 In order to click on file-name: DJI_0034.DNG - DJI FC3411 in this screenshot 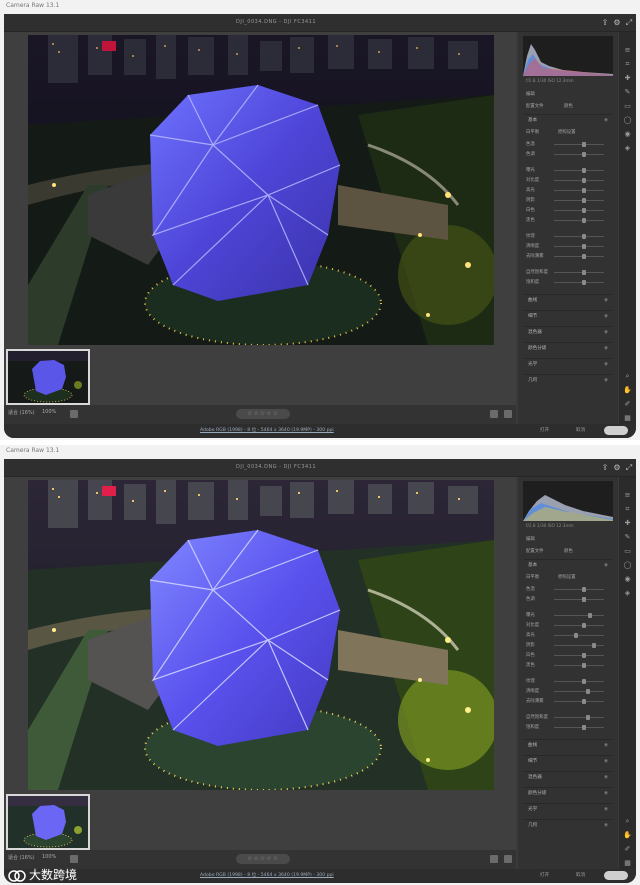, I will do `click(276, 467)`.